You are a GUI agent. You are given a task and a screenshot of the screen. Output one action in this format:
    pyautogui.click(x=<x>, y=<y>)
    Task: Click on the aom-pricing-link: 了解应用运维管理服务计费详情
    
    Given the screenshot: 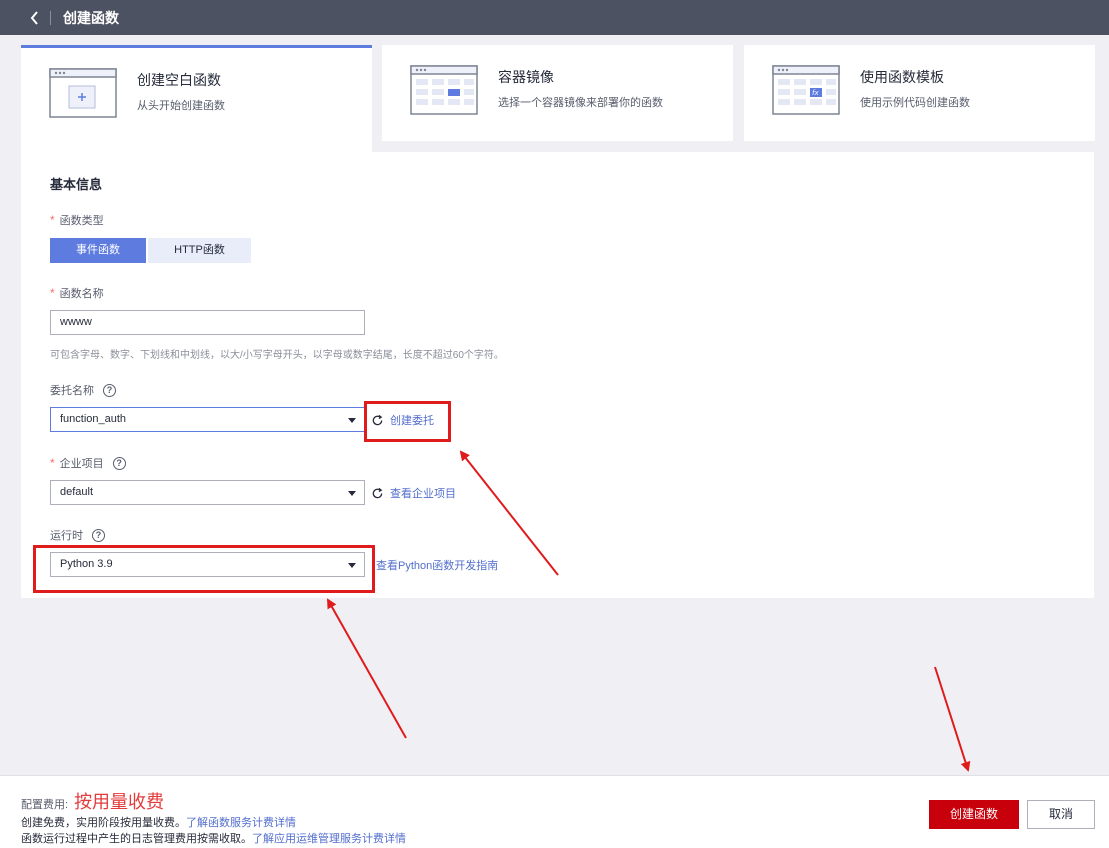 What is the action you would take?
    pyautogui.click(x=329, y=839)
    